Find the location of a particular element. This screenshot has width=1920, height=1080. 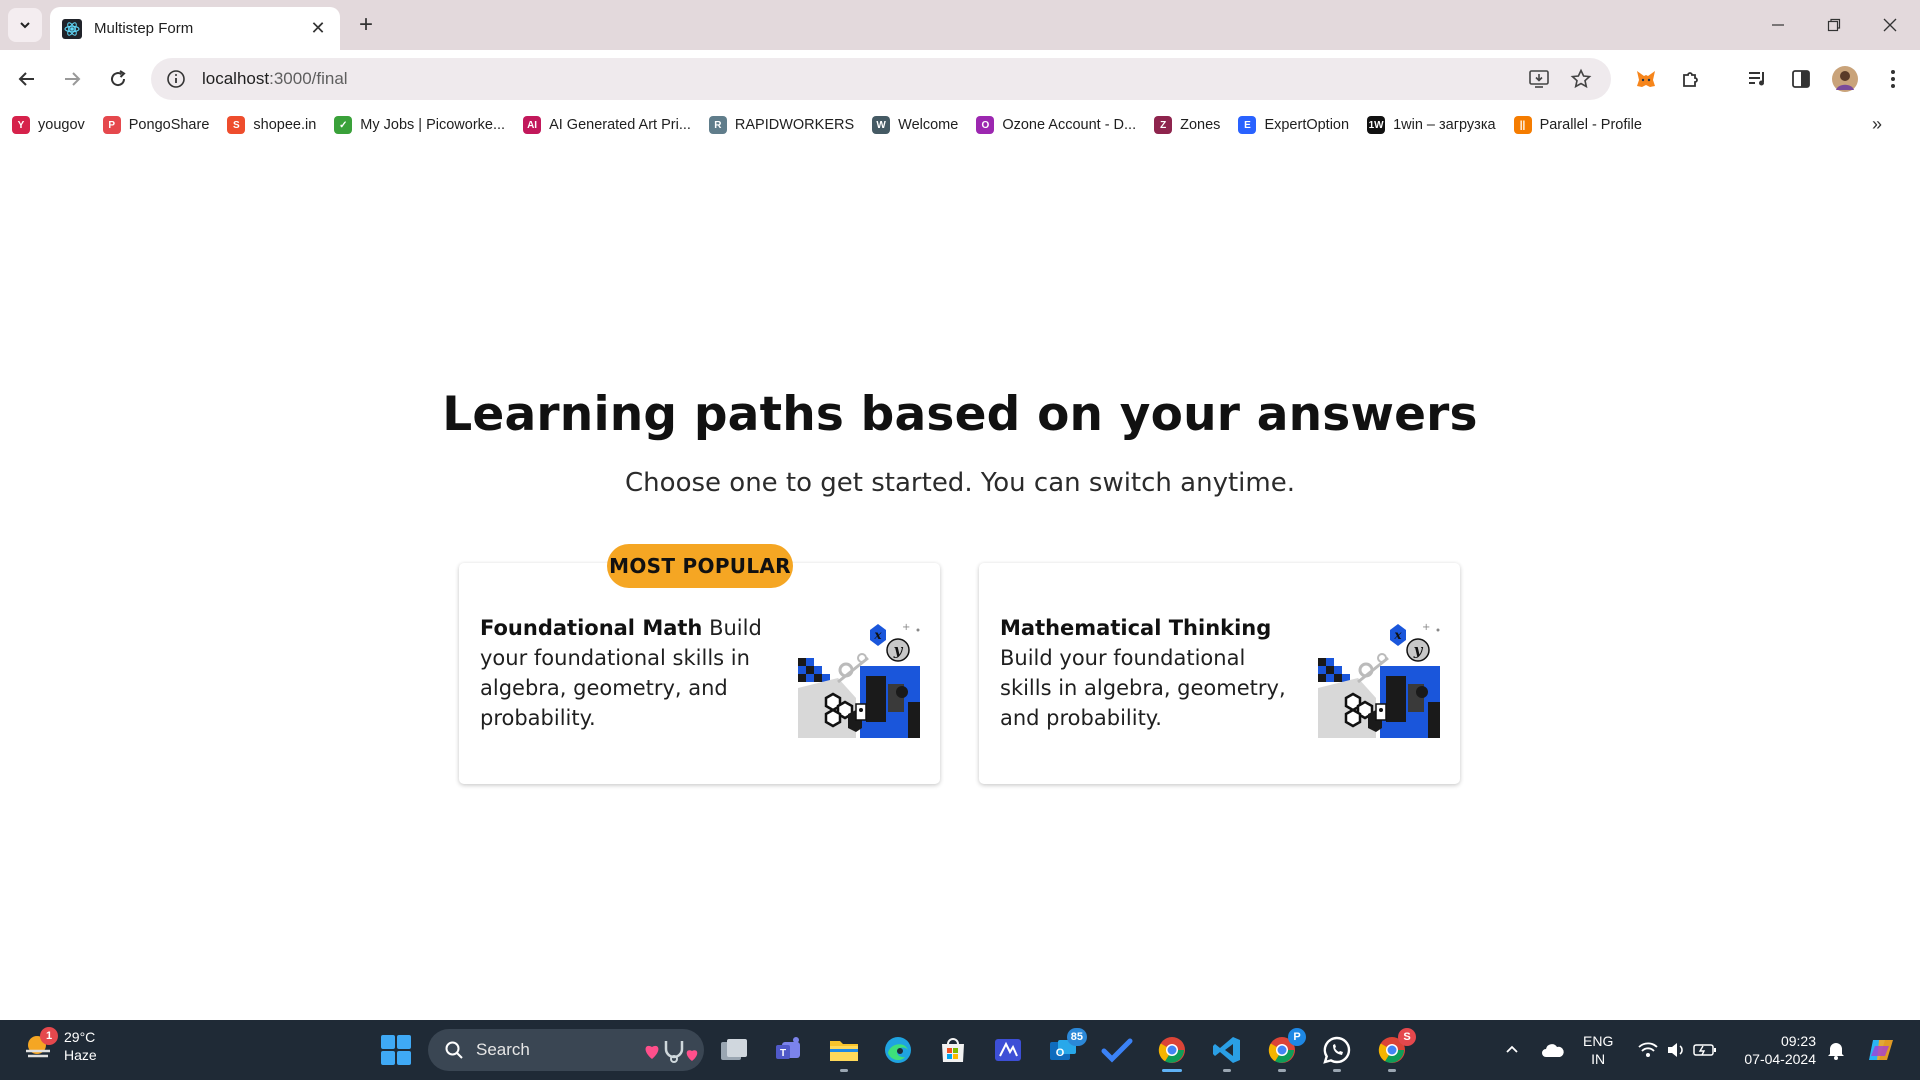

bookmark-item: || Parallel - Profile is located at coordinates (1577, 125).